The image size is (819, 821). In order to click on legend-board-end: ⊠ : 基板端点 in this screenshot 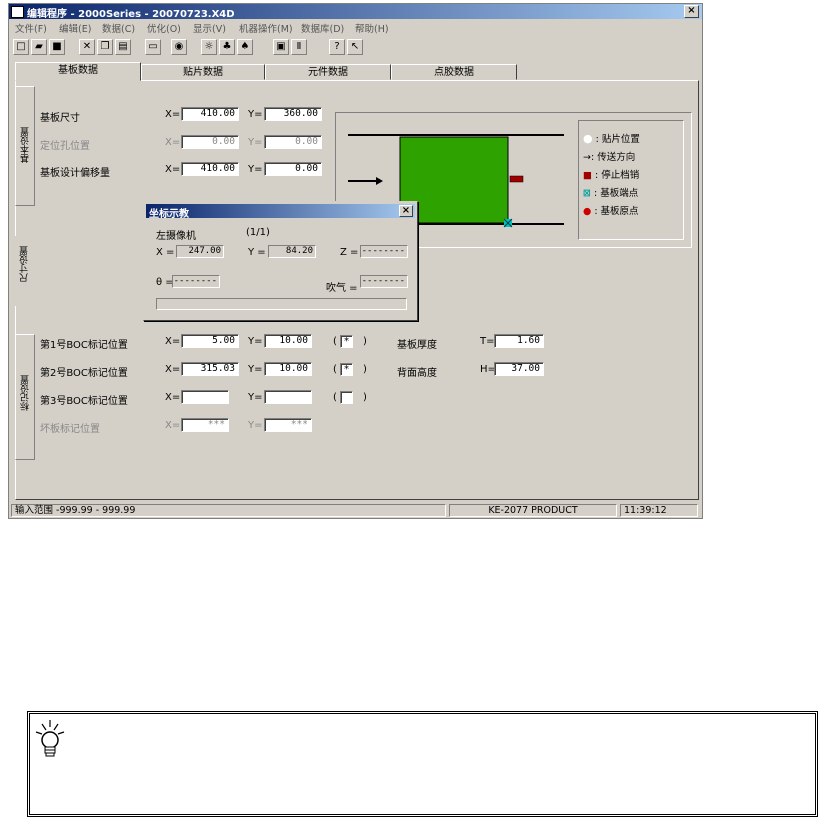, I will do `click(611, 193)`.